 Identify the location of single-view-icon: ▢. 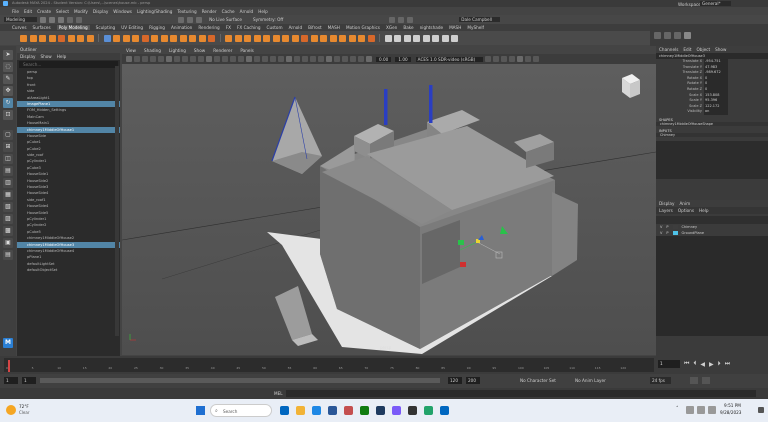
(8, 135).